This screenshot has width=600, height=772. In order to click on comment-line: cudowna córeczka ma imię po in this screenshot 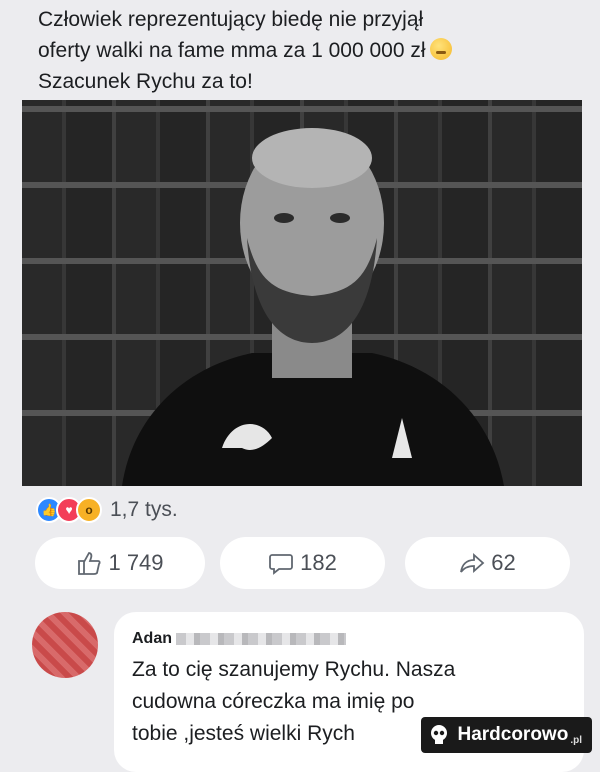, I will do `click(273, 701)`.